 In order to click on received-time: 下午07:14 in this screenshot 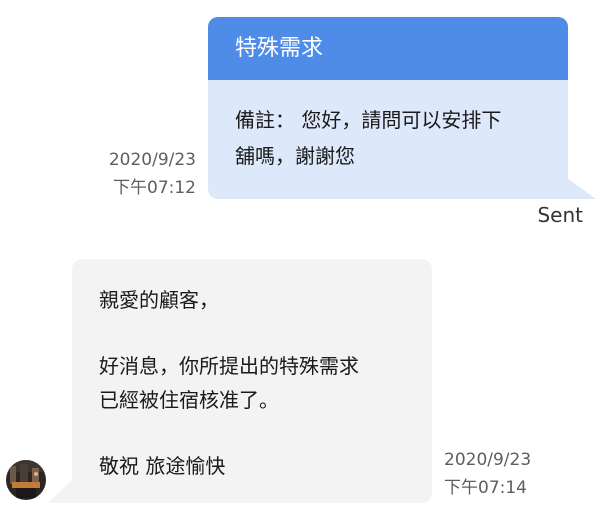, I will do `click(485, 488)`.